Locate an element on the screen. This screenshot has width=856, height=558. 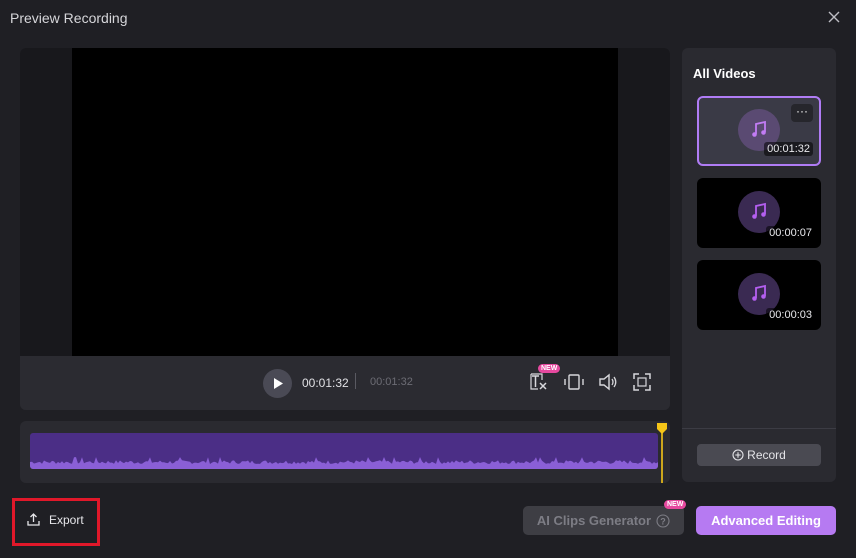
add-circle-icon is located at coordinates (738, 455).